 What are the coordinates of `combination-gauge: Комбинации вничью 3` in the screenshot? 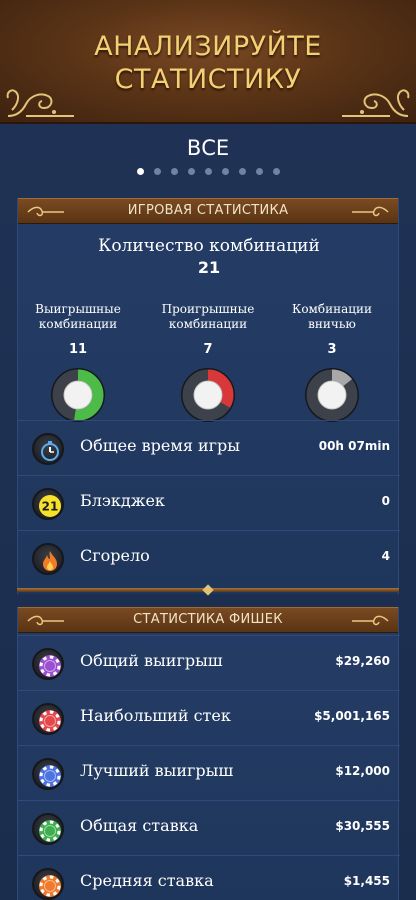 It's located at (332, 362).